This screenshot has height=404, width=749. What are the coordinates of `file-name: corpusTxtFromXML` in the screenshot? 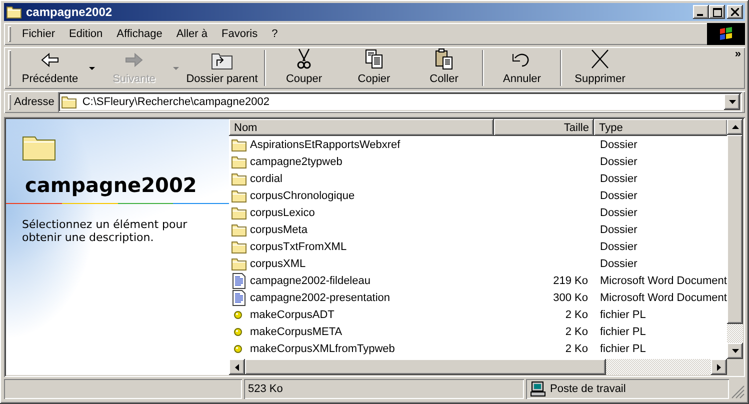 It's located at (298, 246).